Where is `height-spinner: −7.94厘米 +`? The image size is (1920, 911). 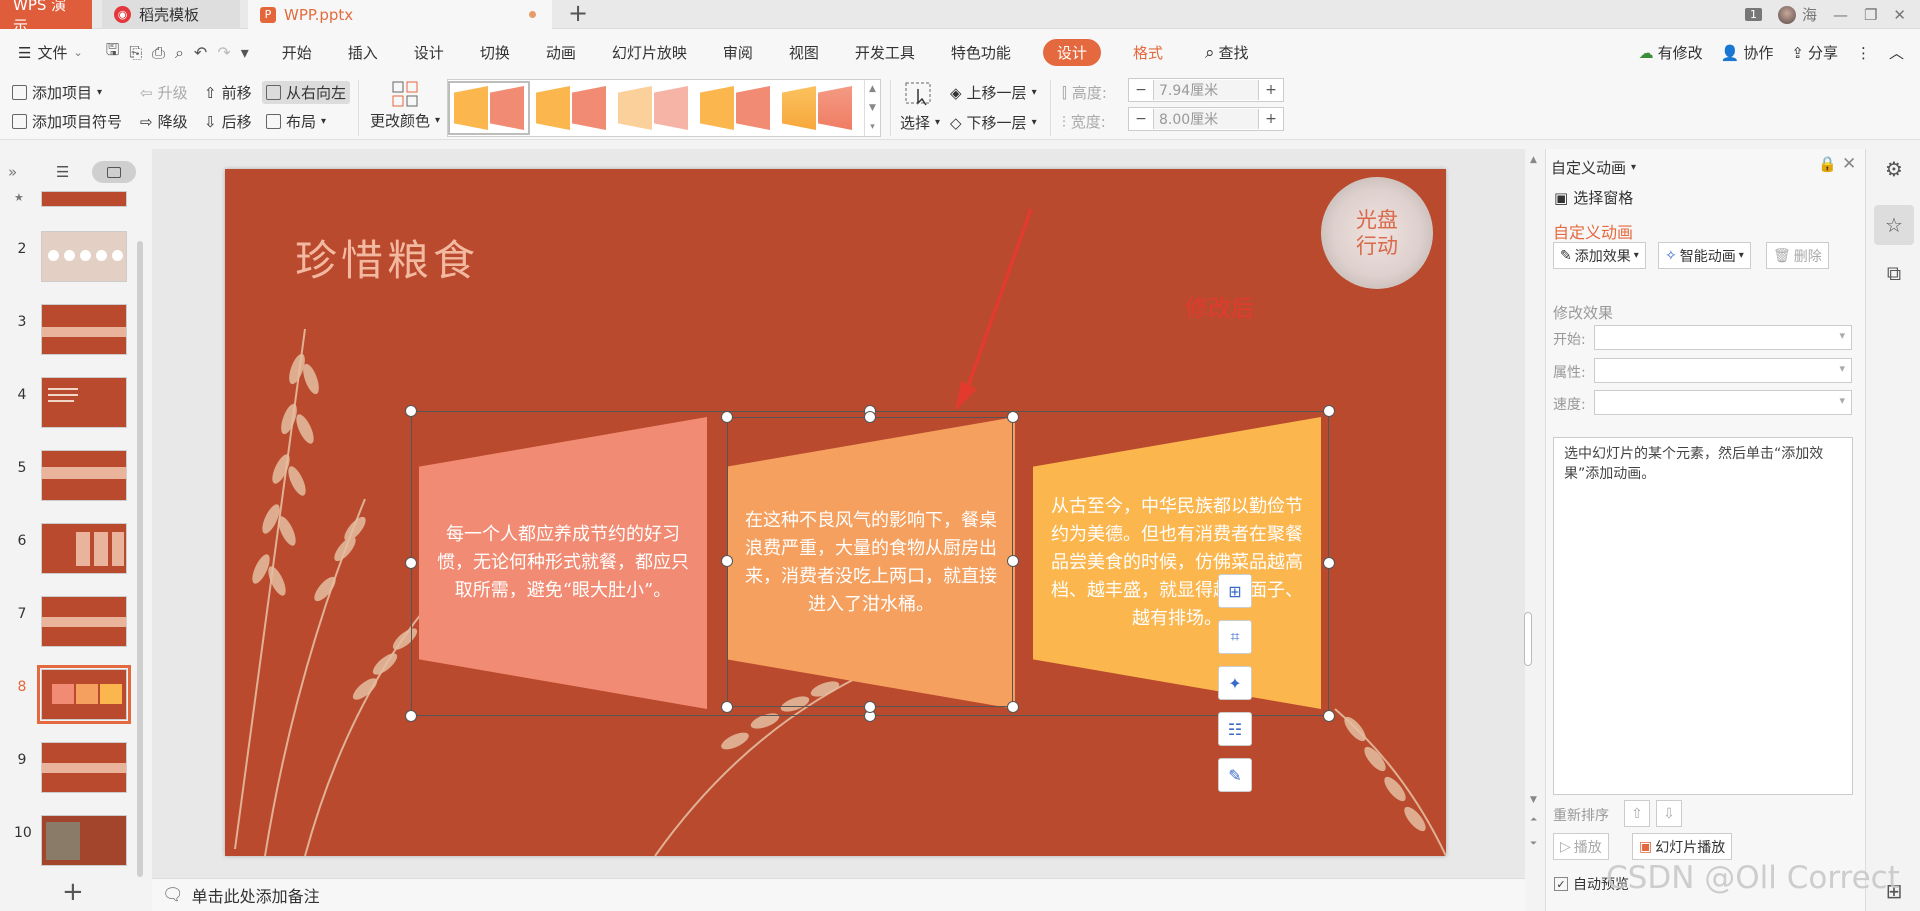 height-spinner: −7.94厘米 + is located at coordinates (1206, 90).